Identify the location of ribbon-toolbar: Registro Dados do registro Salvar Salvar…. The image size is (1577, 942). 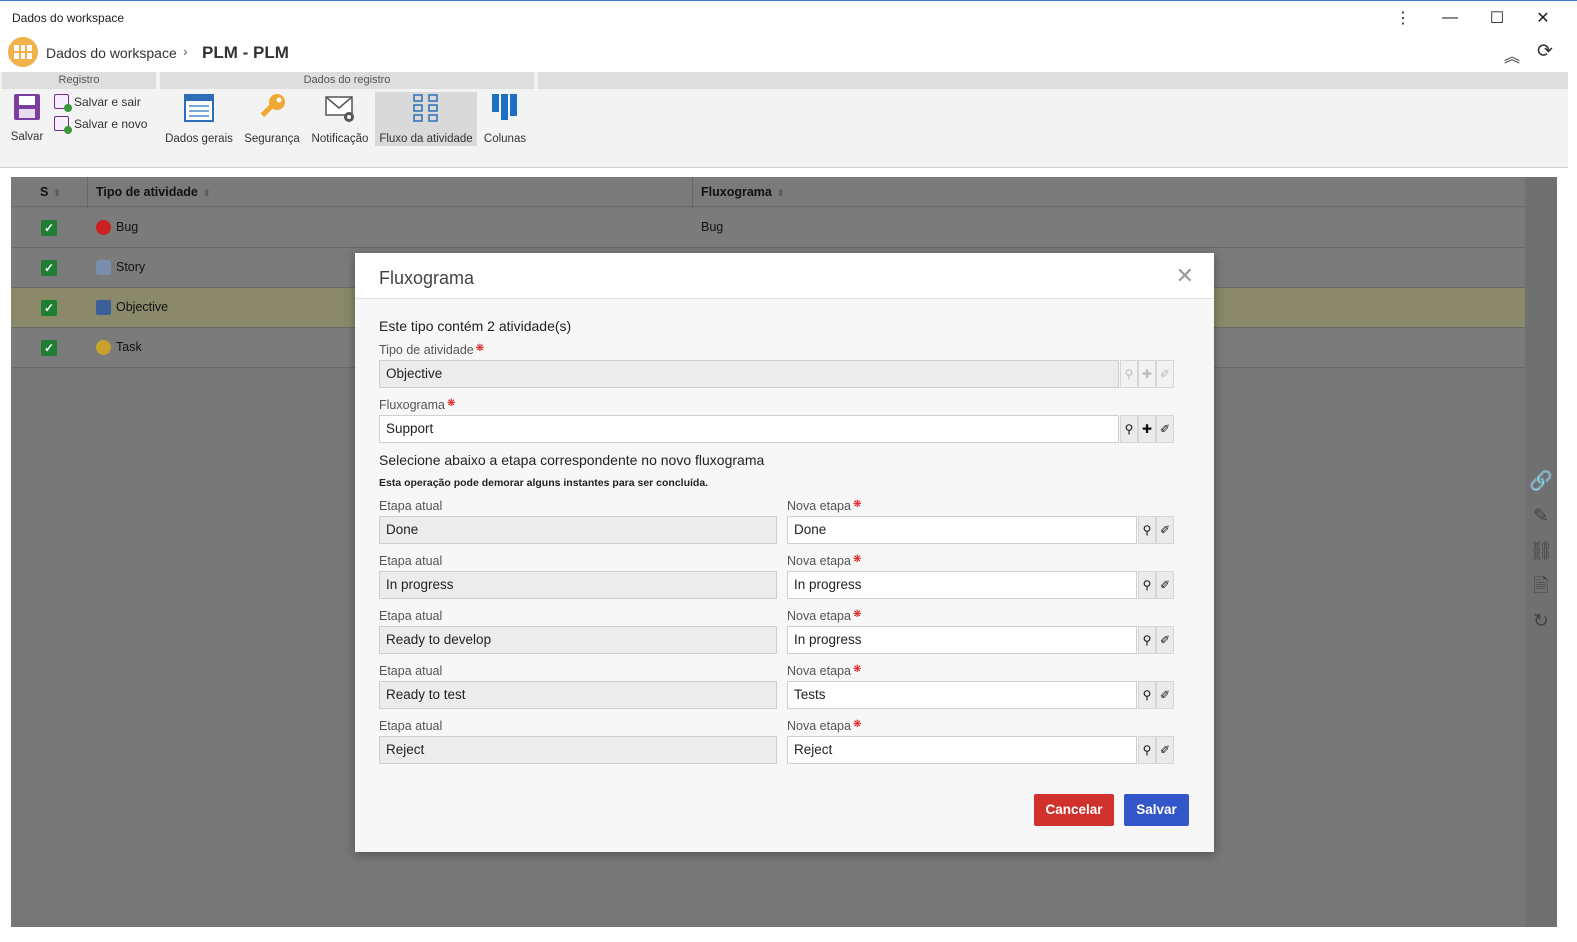
(784, 120).